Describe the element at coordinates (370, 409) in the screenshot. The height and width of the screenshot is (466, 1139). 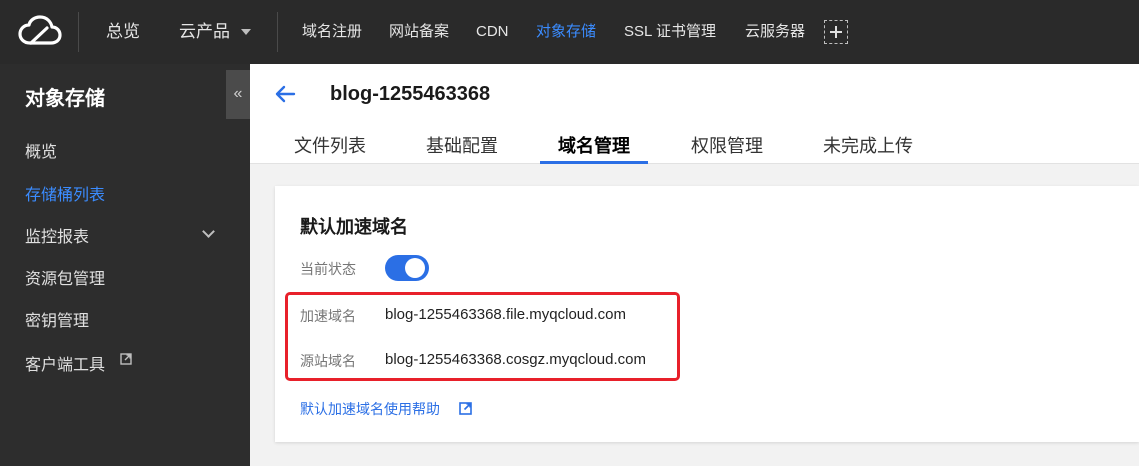
I see `help-link: 默认加速域名使用帮助` at that location.